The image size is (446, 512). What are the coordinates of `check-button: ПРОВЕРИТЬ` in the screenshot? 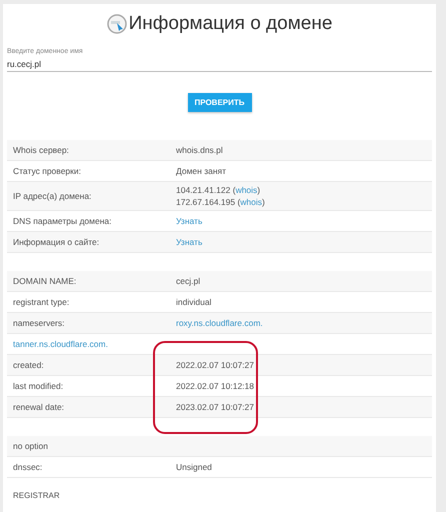 It's located at (220, 102).